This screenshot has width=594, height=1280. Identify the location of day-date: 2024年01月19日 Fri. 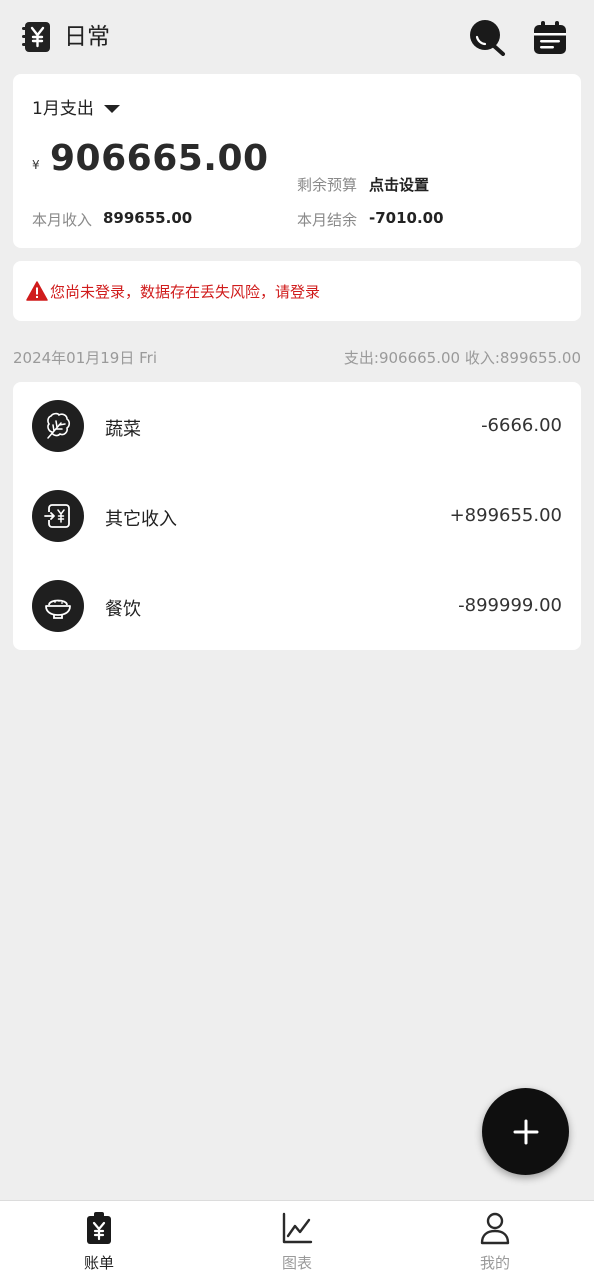
(85, 358).